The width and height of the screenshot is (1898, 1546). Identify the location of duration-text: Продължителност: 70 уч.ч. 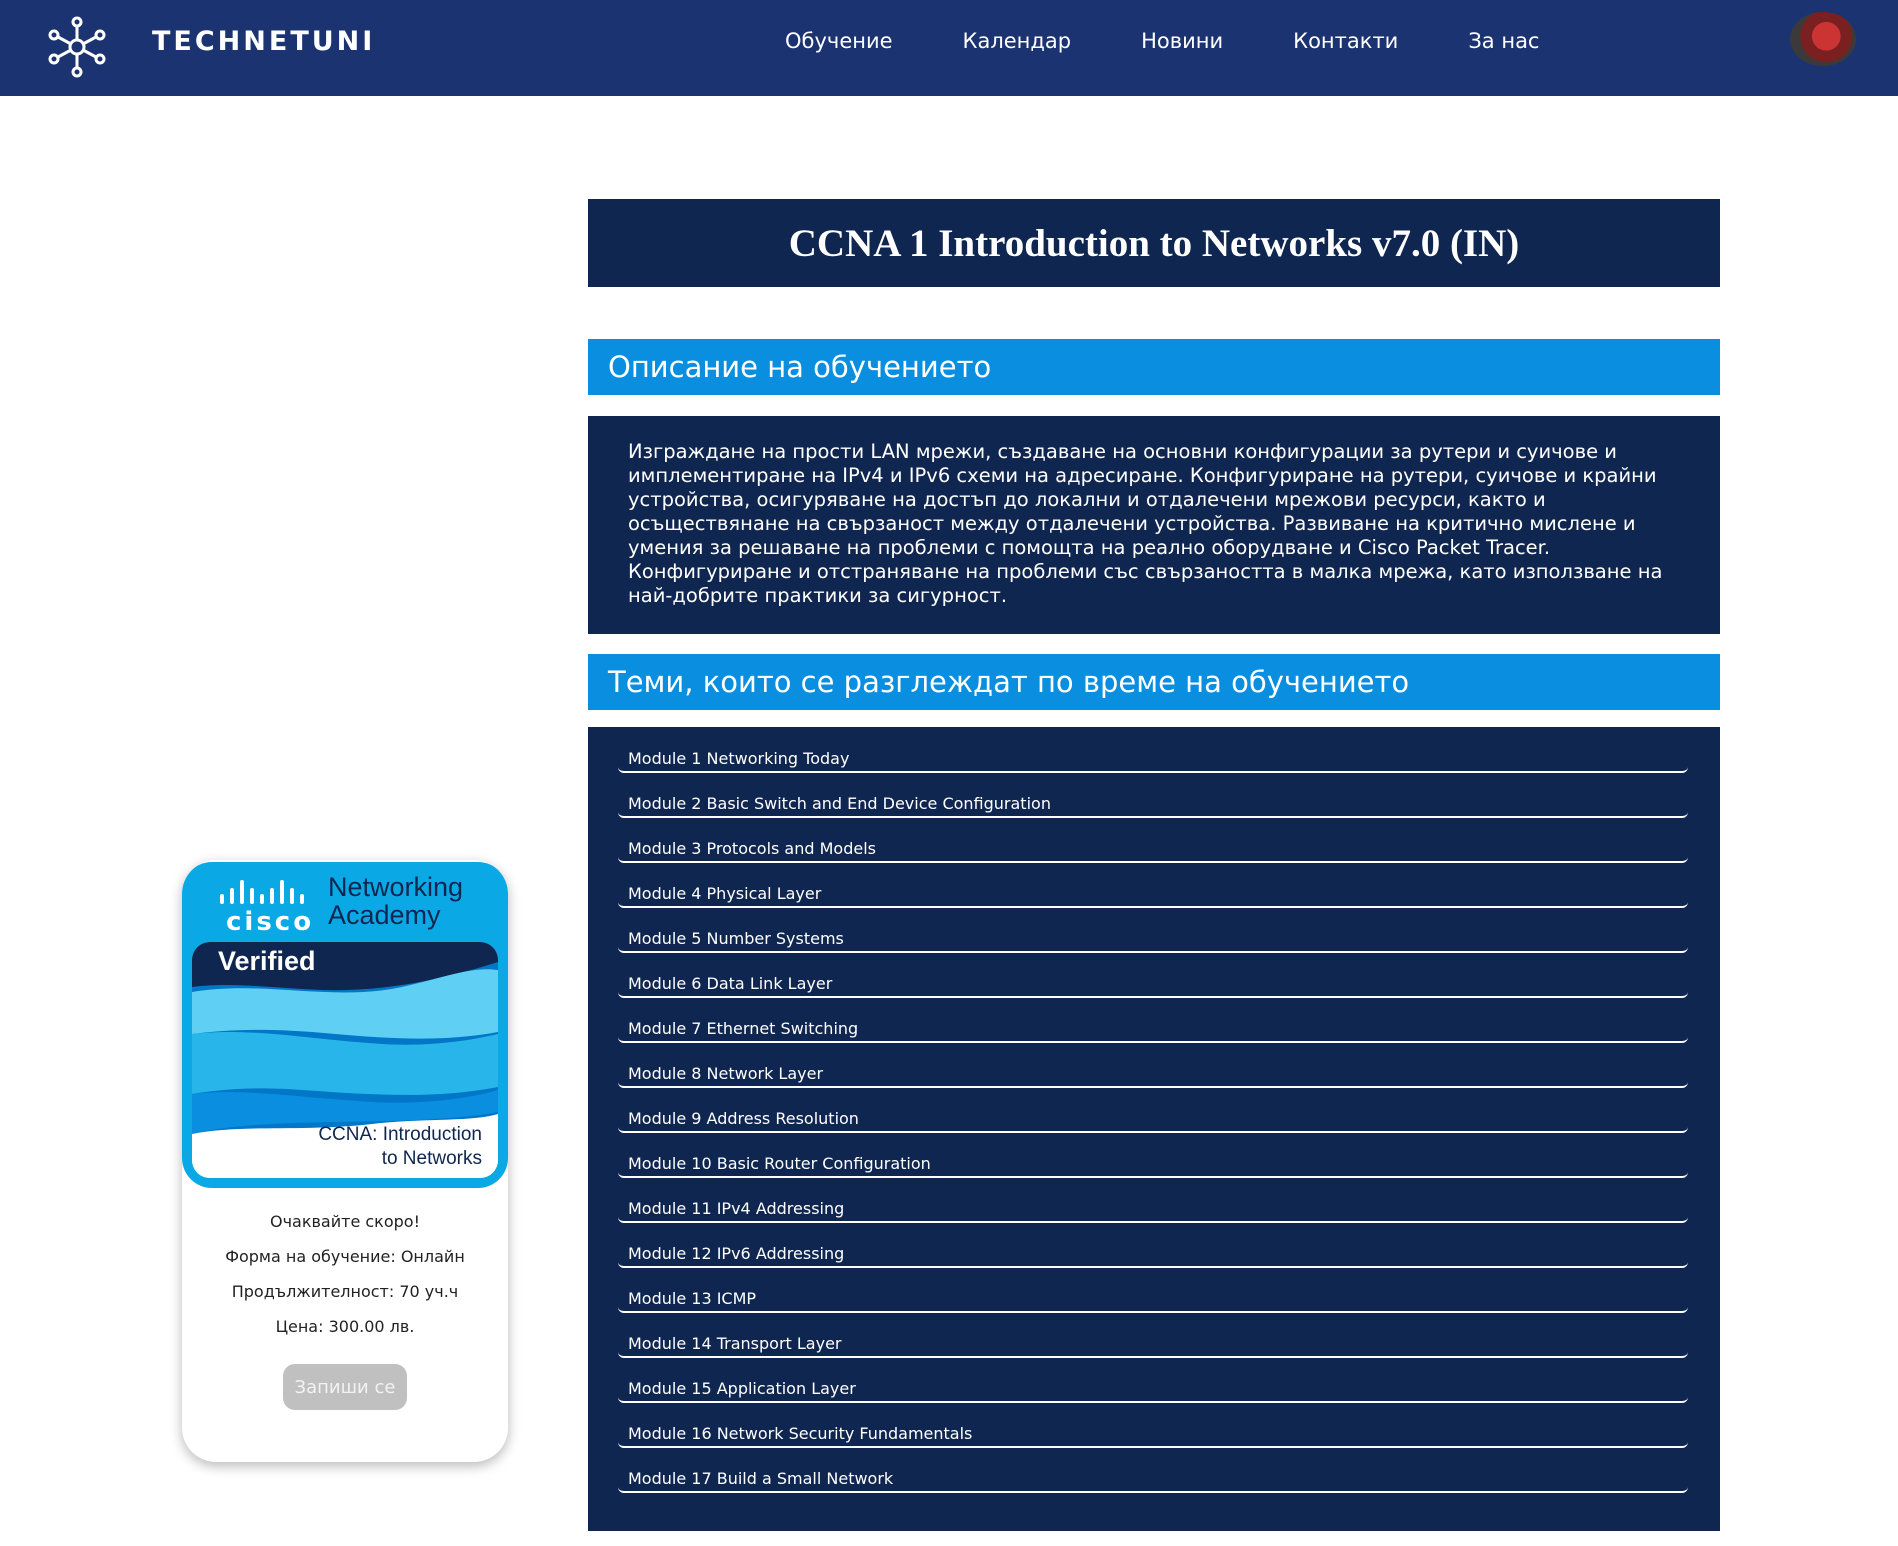
(345, 1291).